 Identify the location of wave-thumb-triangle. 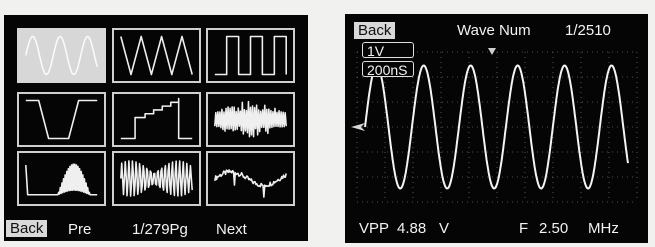
(156, 55).